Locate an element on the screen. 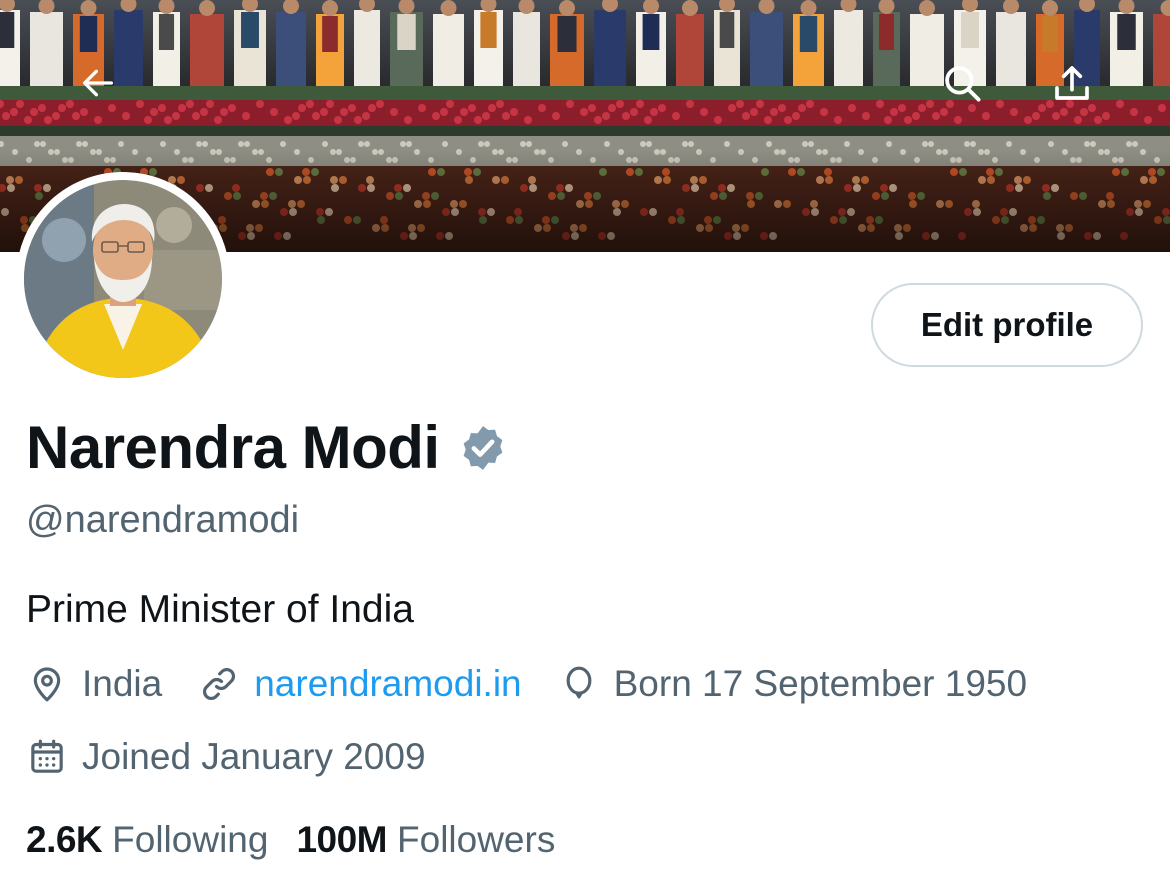 The image size is (1170, 878). avatar-photo is located at coordinates (123, 279).